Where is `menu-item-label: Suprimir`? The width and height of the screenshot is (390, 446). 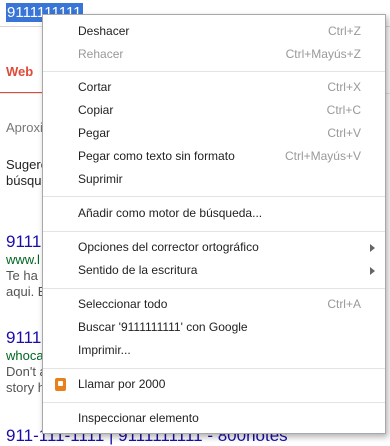 menu-item-label: Suprimir is located at coordinates (100, 179).